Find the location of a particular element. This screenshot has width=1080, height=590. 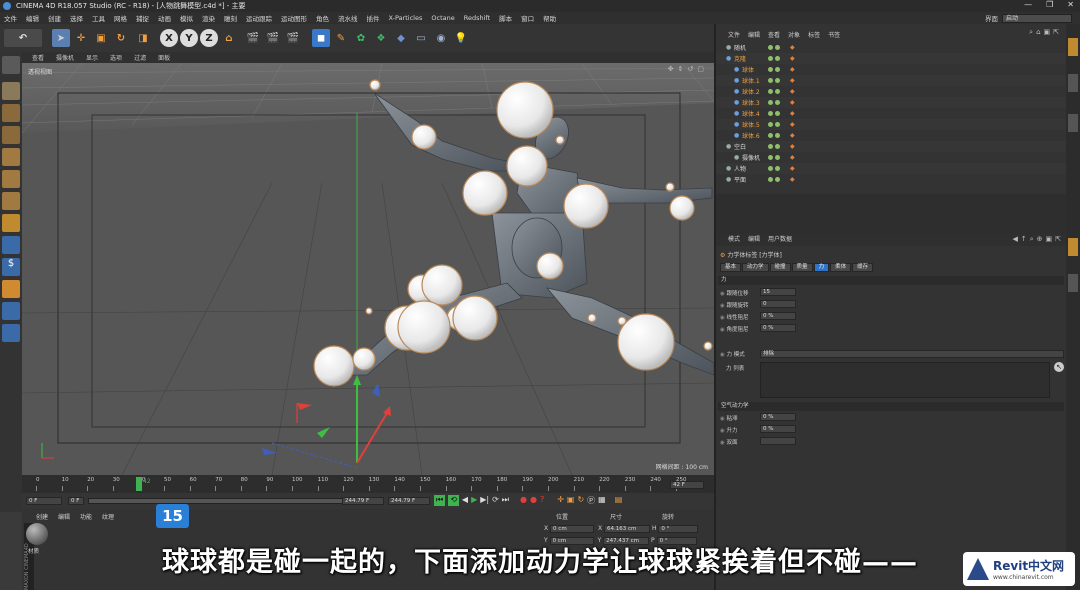

snap-icon: $ is located at coordinates (11, 267).